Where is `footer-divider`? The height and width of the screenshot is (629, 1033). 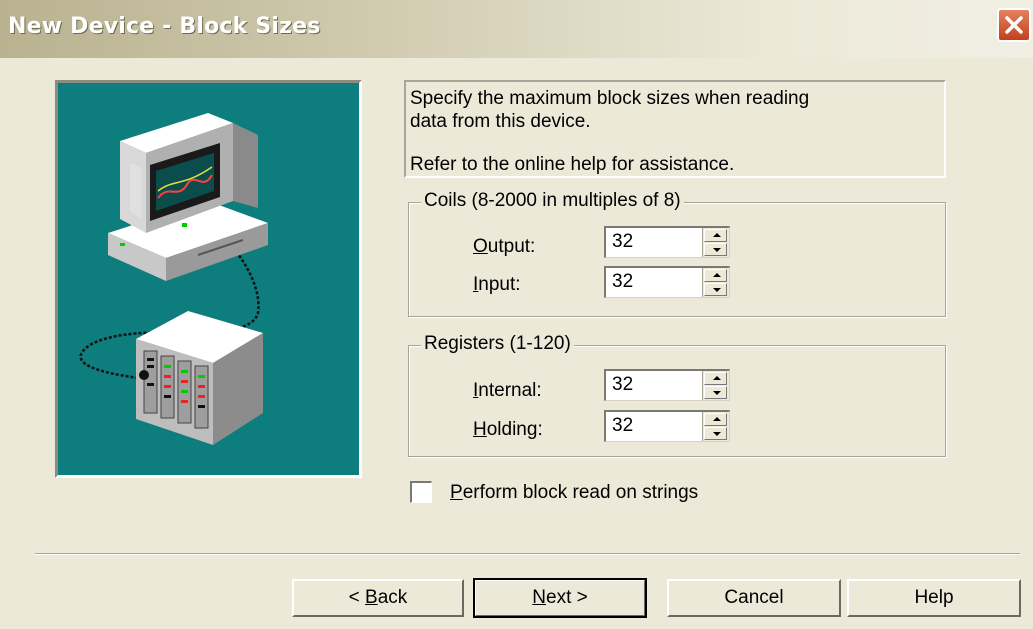
footer-divider is located at coordinates (527, 554).